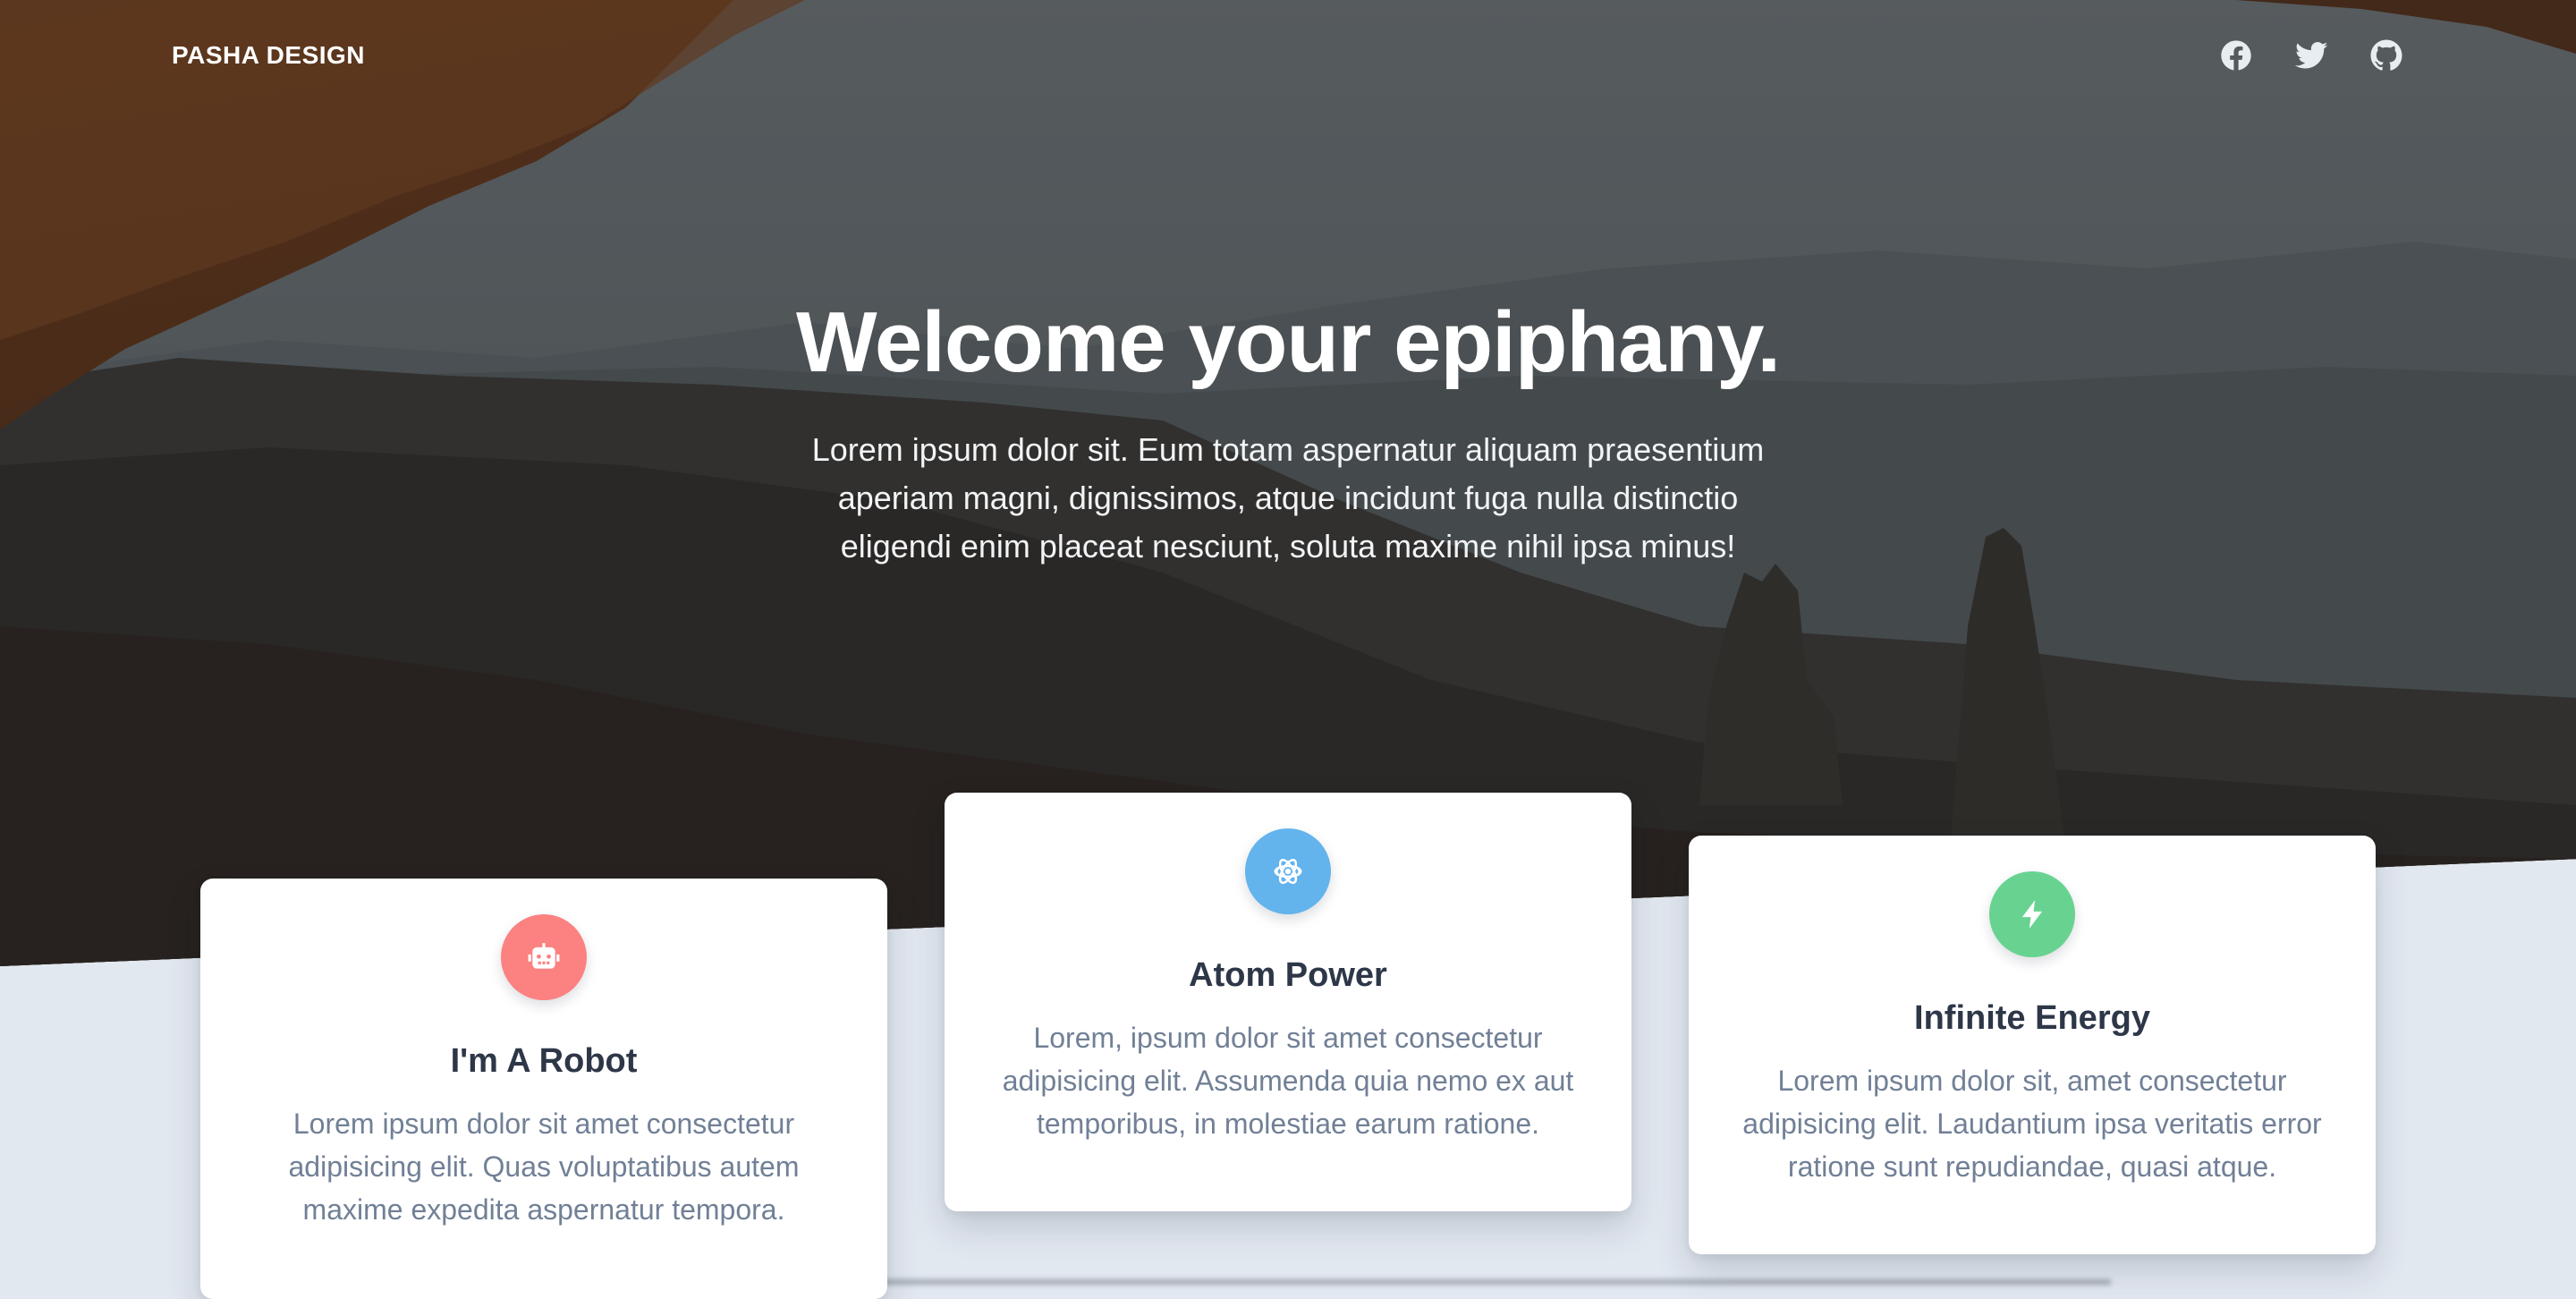 The height and width of the screenshot is (1299, 2576). What do you see at coordinates (1288, 342) in the screenshot?
I see `hero-title: Welcome your epiphany.` at bounding box center [1288, 342].